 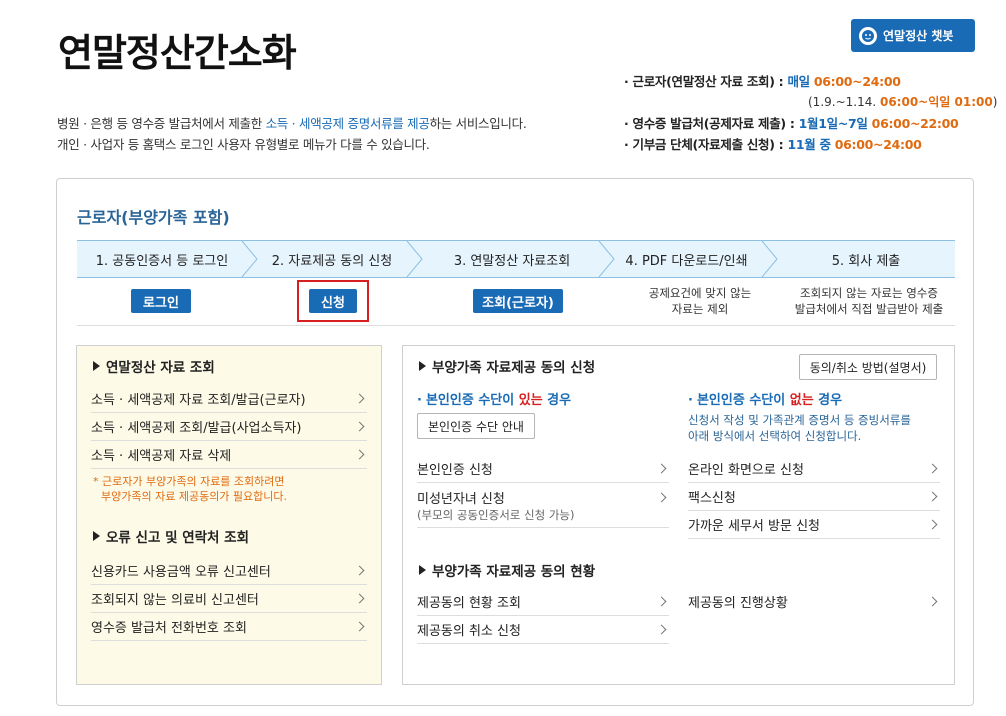 I want to click on divider, so click(x=516, y=325).